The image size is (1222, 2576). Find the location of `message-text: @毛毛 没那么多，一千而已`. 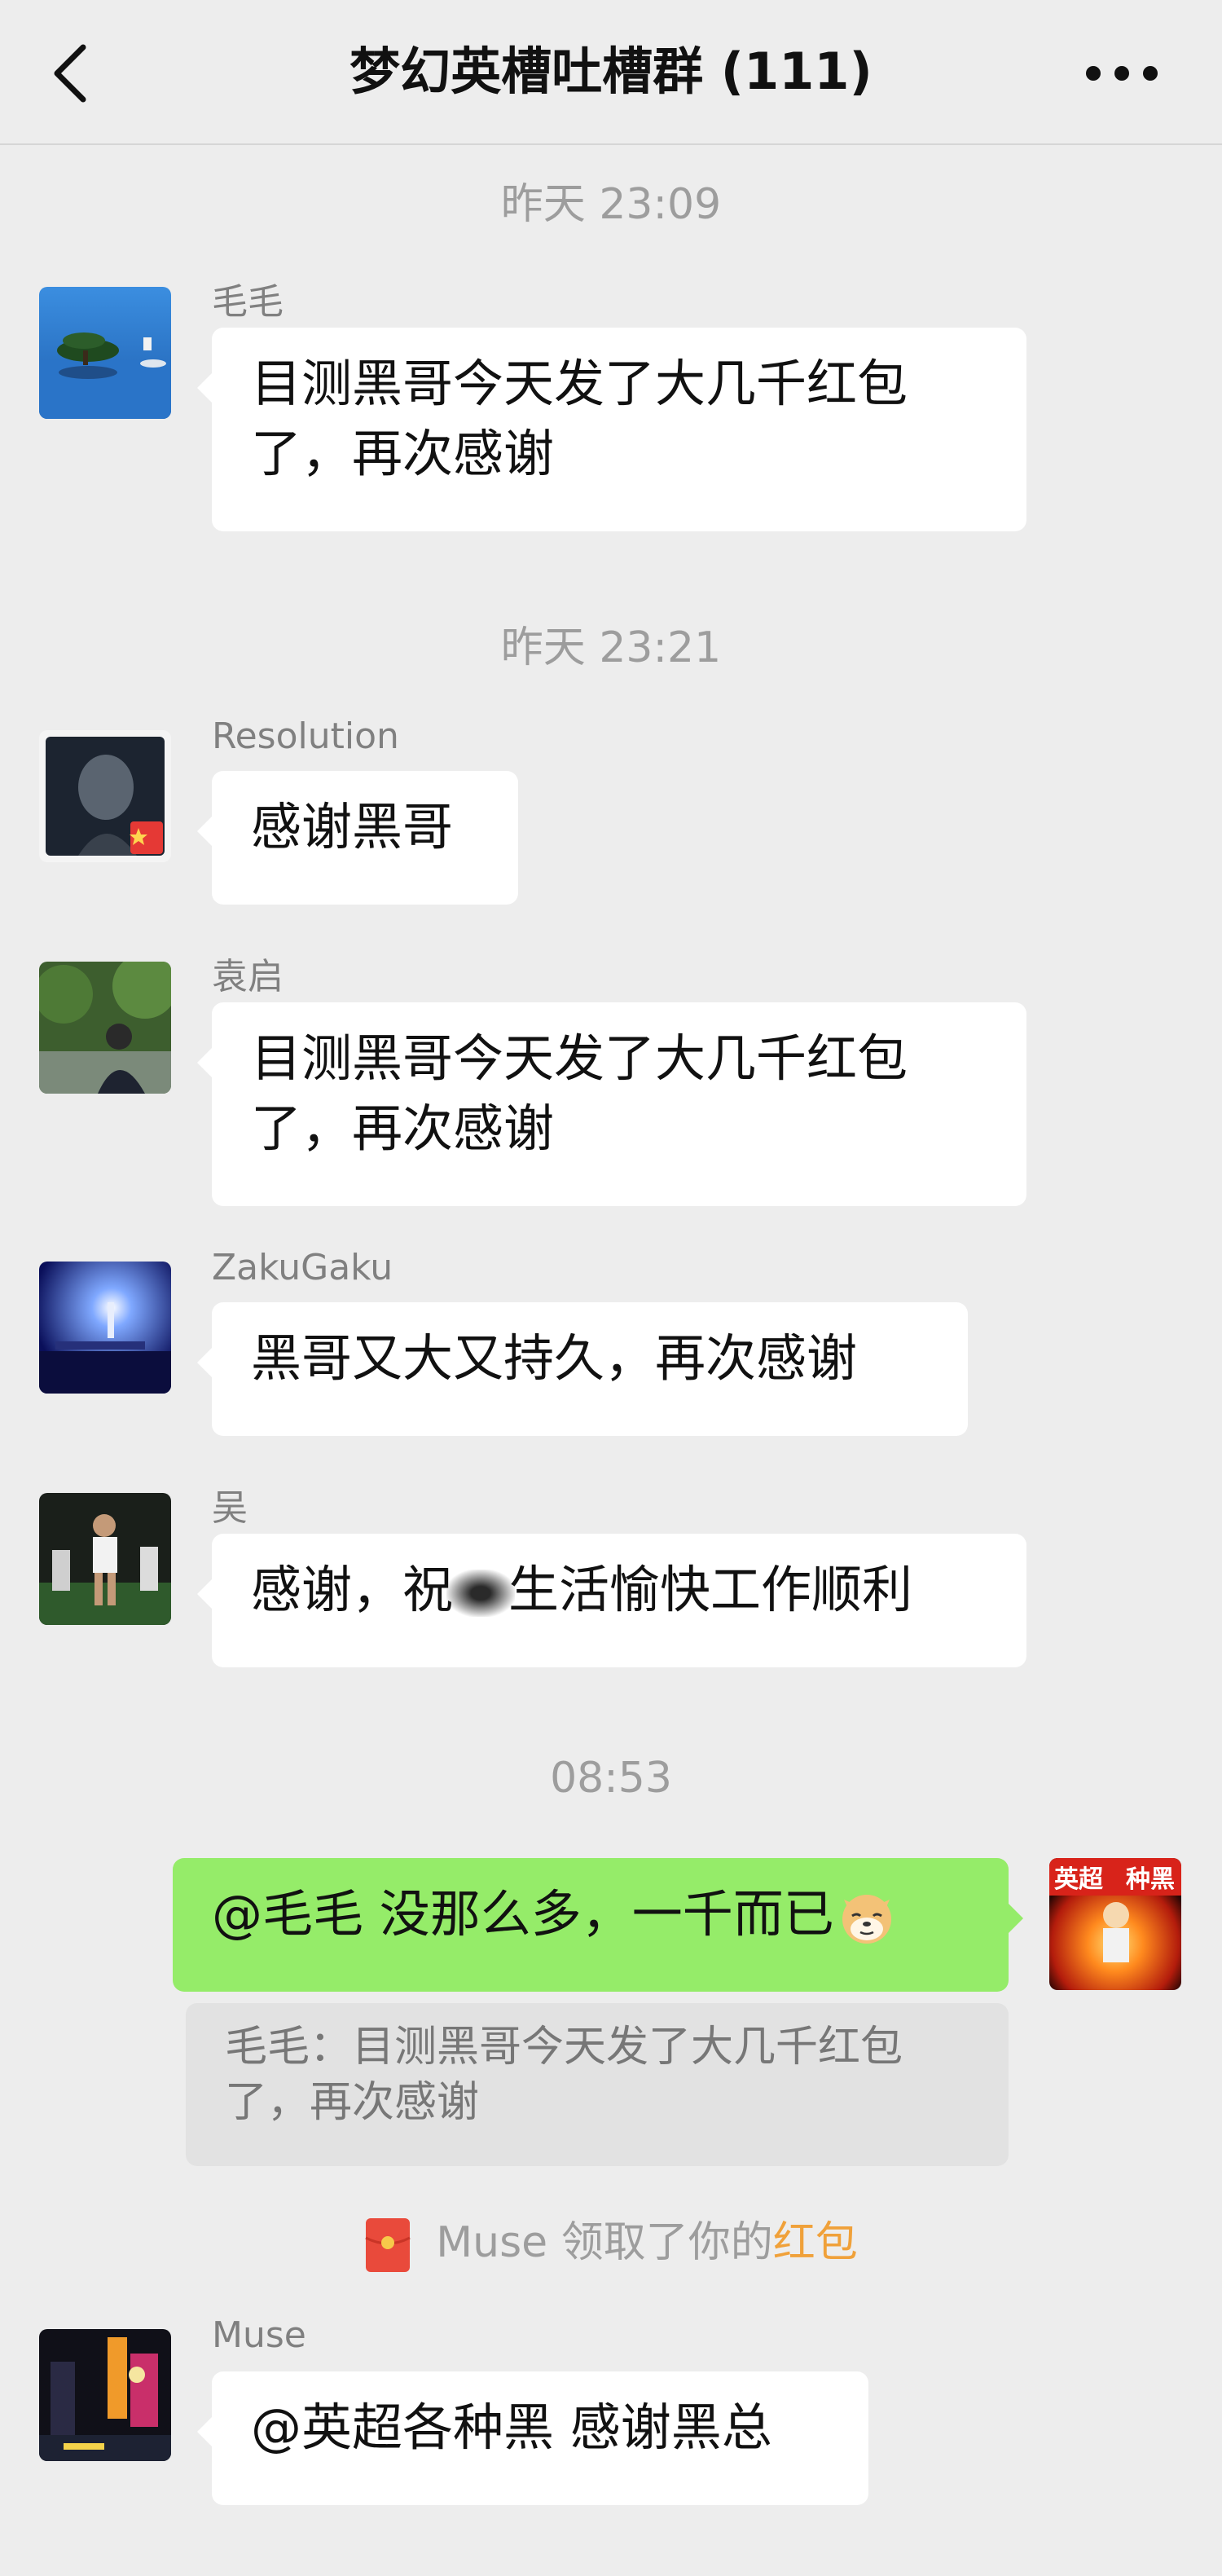

message-text: @毛毛 没那么多，一千而已 is located at coordinates (590, 1915).